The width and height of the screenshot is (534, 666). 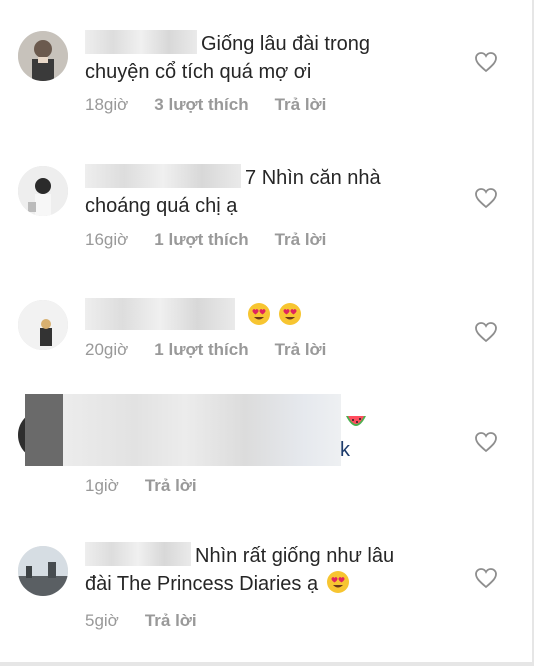 What do you see at coordinates (107, 239) in the screenshot?
I see `comment-time: 16giờ` at bounding box center [107, 239].